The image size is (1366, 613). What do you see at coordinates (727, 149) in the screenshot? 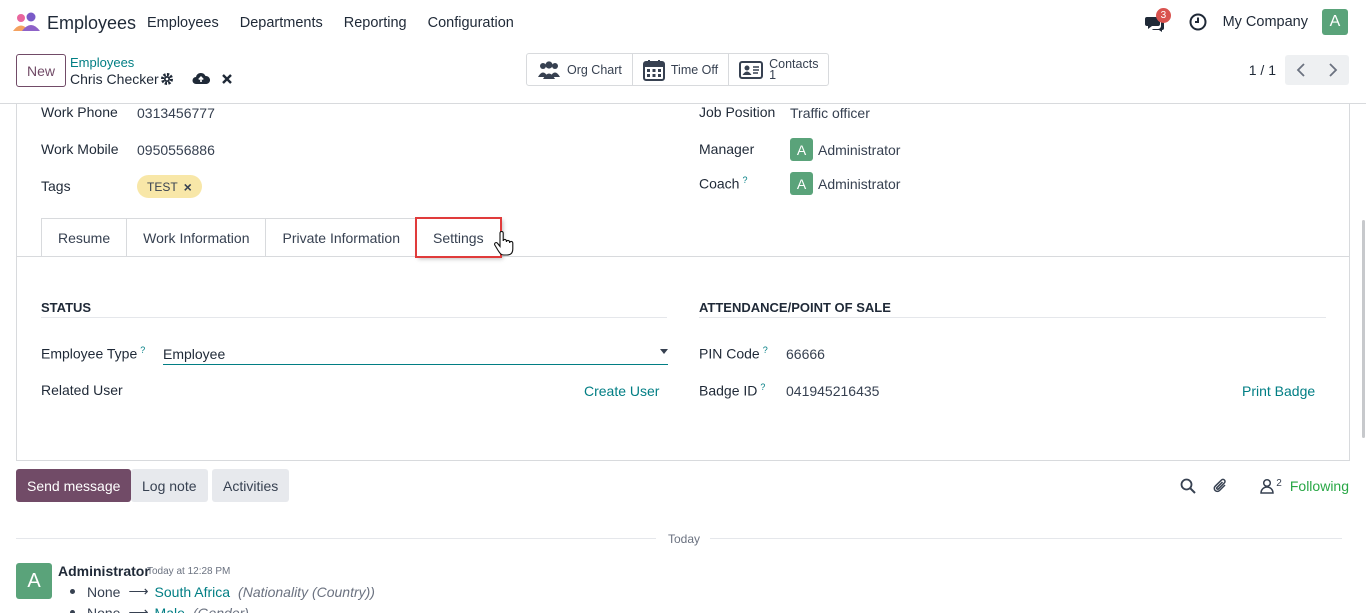
I see `manager-label: Manager` at bounding box center [727, 149].